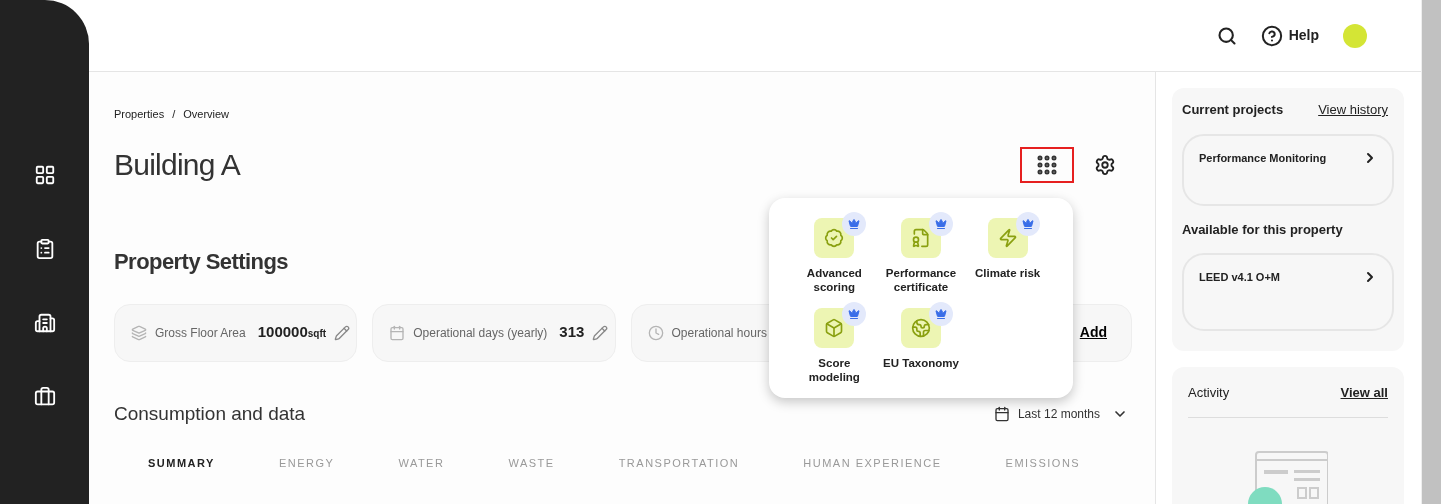 Image resolution: width=1441 pixels, height=504 pixels. Describe the element at coordinates (921, 328) in the screenshot. I see `globe-icon` at that location.